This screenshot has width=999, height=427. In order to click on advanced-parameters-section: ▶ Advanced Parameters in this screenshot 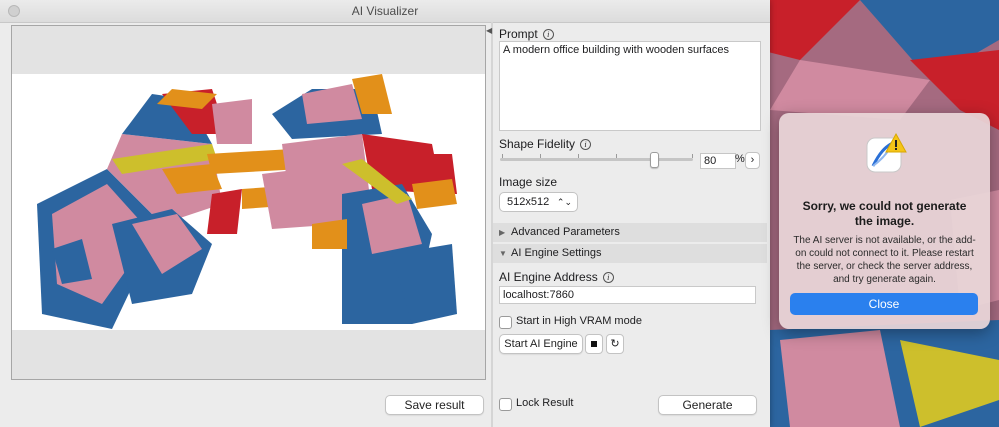, I will do `click(630, 232)`.